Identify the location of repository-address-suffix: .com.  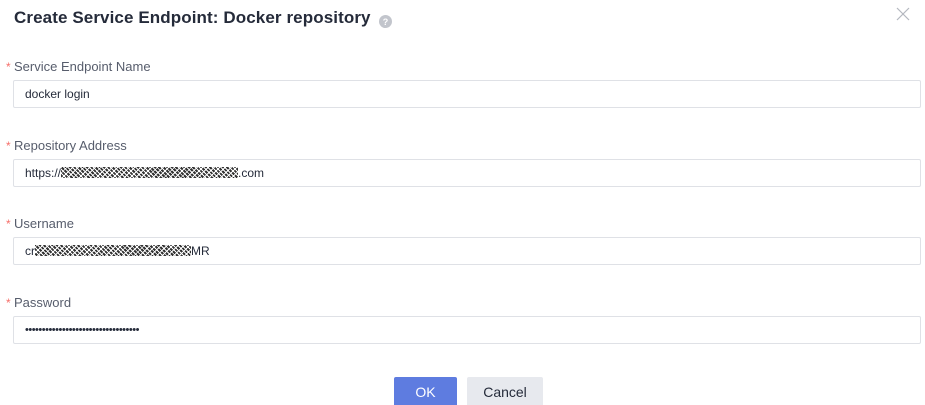
(251, 173).